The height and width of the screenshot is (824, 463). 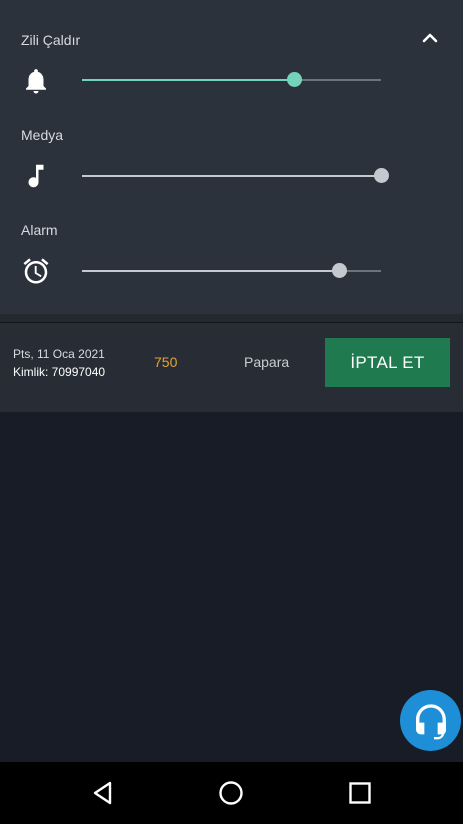 What do you see at coordinates (166, 362) in the screenshot?
I see `transaction-amount: 750` at bounding box center [166, 362].